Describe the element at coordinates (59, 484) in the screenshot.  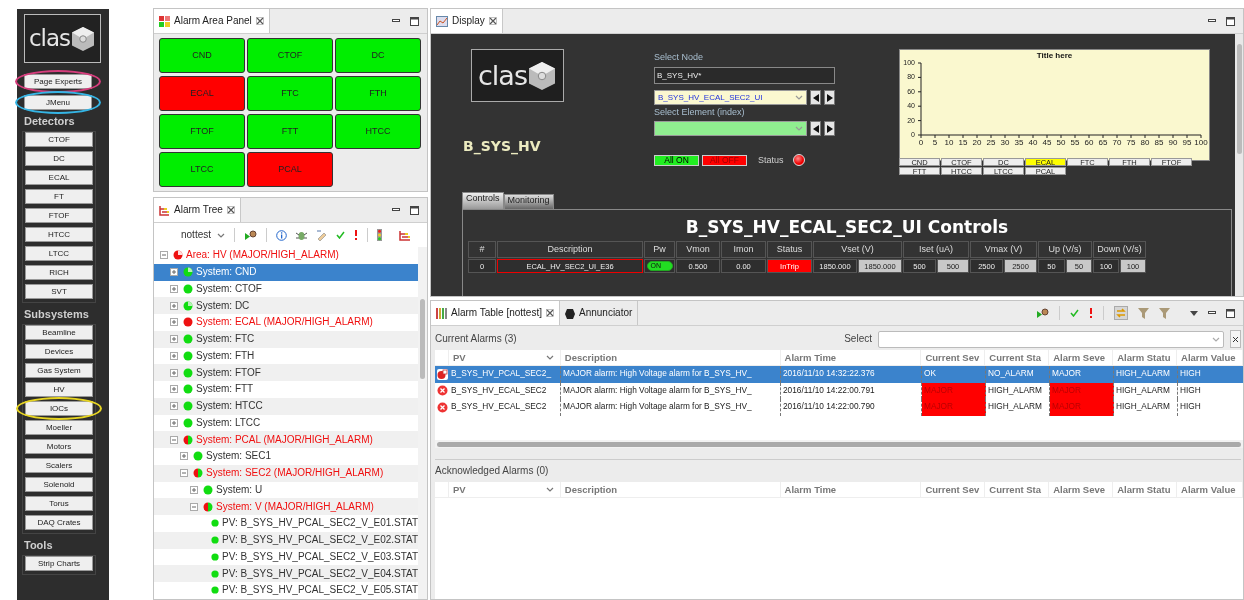
I see `nav-button: Solenoid` at that location.